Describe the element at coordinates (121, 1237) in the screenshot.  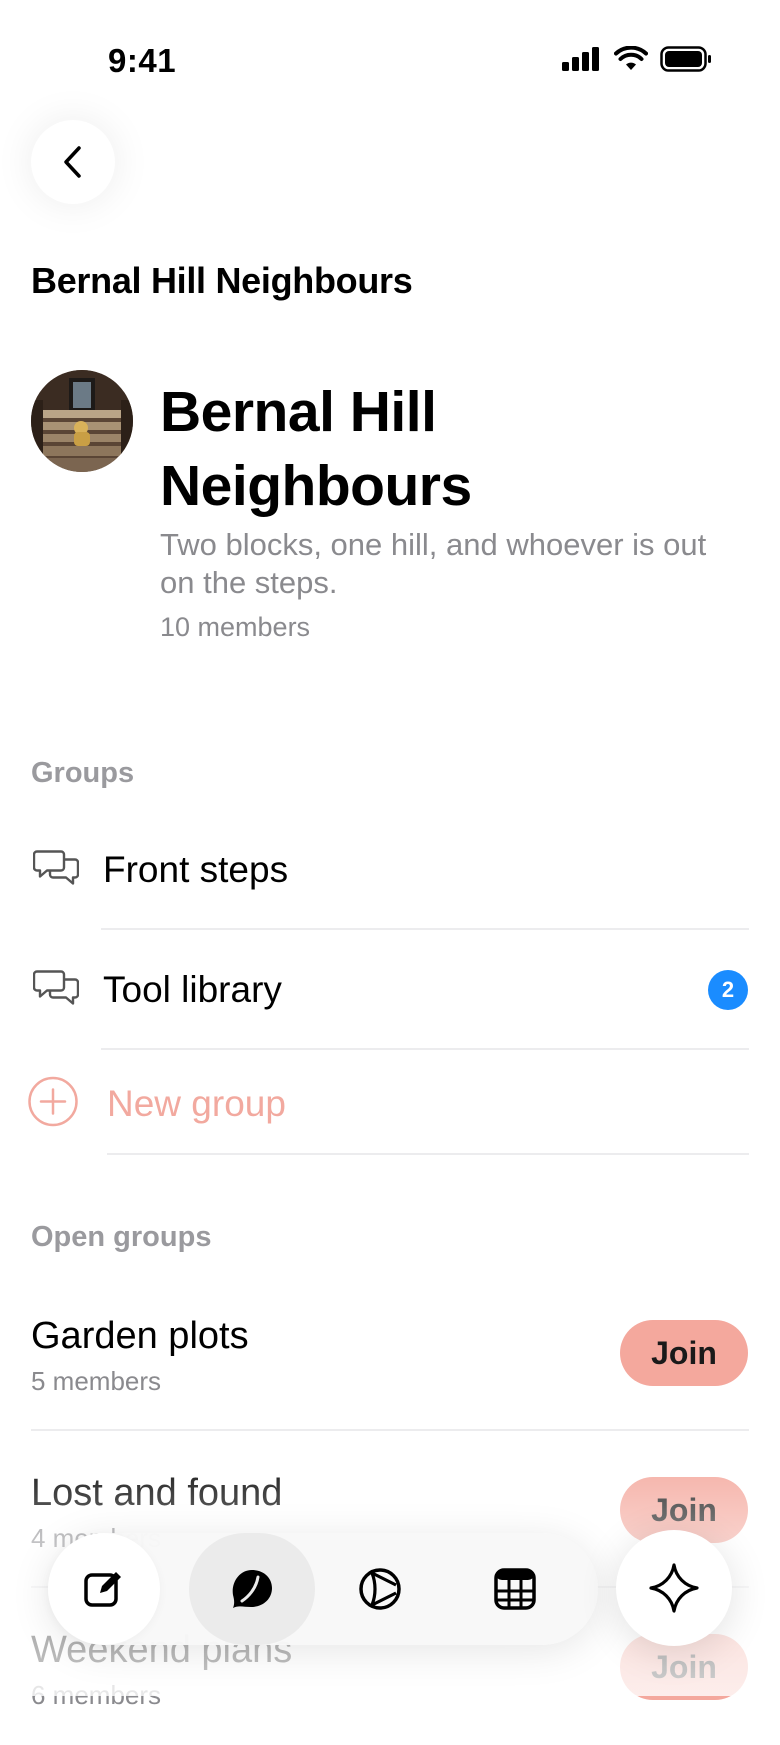
I see `open-groups-section-label: Open groups` at that location.